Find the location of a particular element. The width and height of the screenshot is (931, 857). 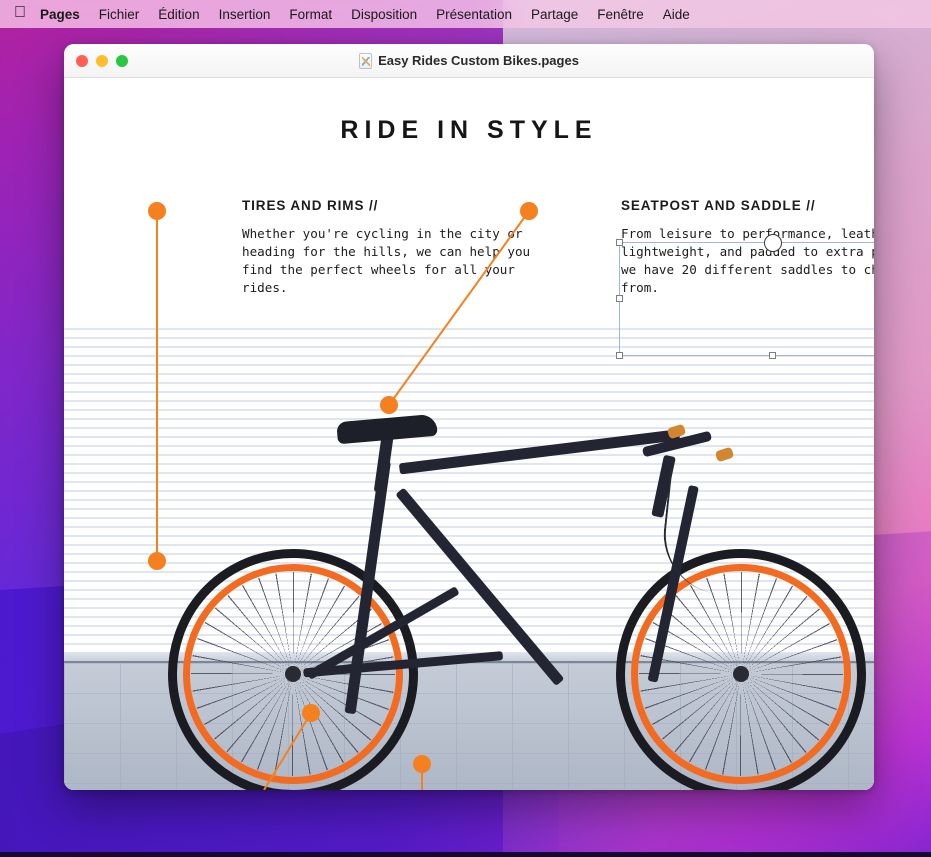

text-block-heading: SEATPOST AND SADDLE // is located at coordinates (718, 205).